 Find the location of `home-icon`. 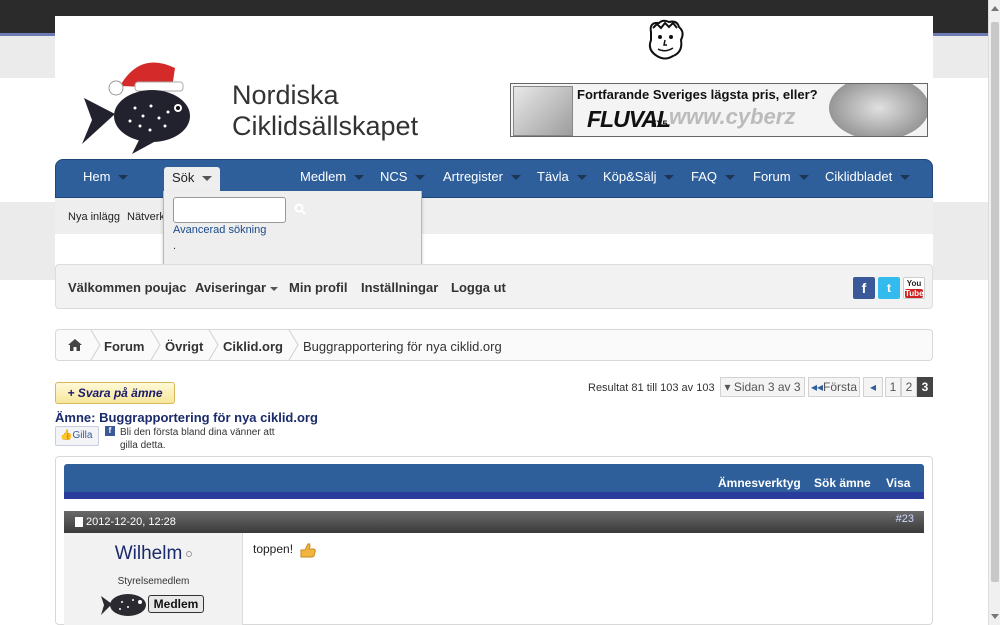

home-icon is located at coordinates (75, 345).